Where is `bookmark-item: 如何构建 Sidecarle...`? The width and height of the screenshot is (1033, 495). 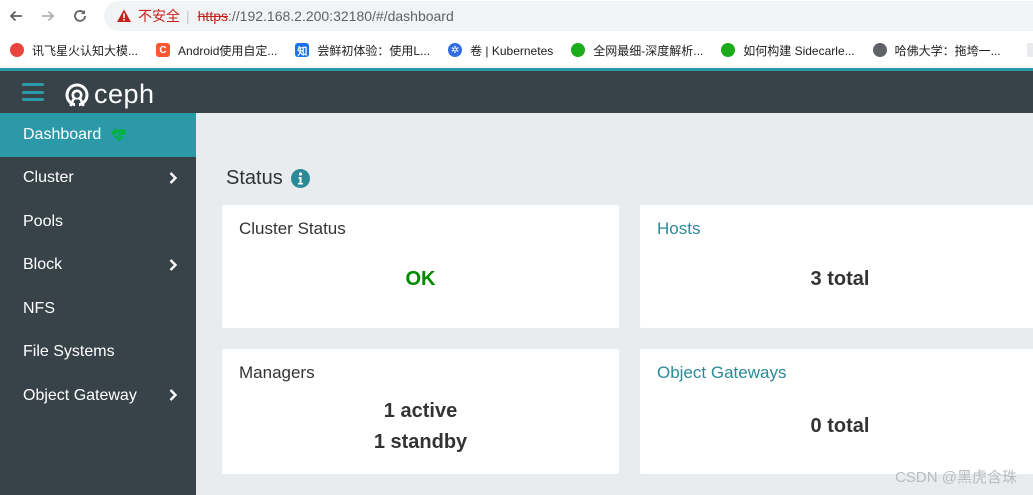 bookmark-item: 如何构建 Sidecarle... is located at coordinates (788, 50).